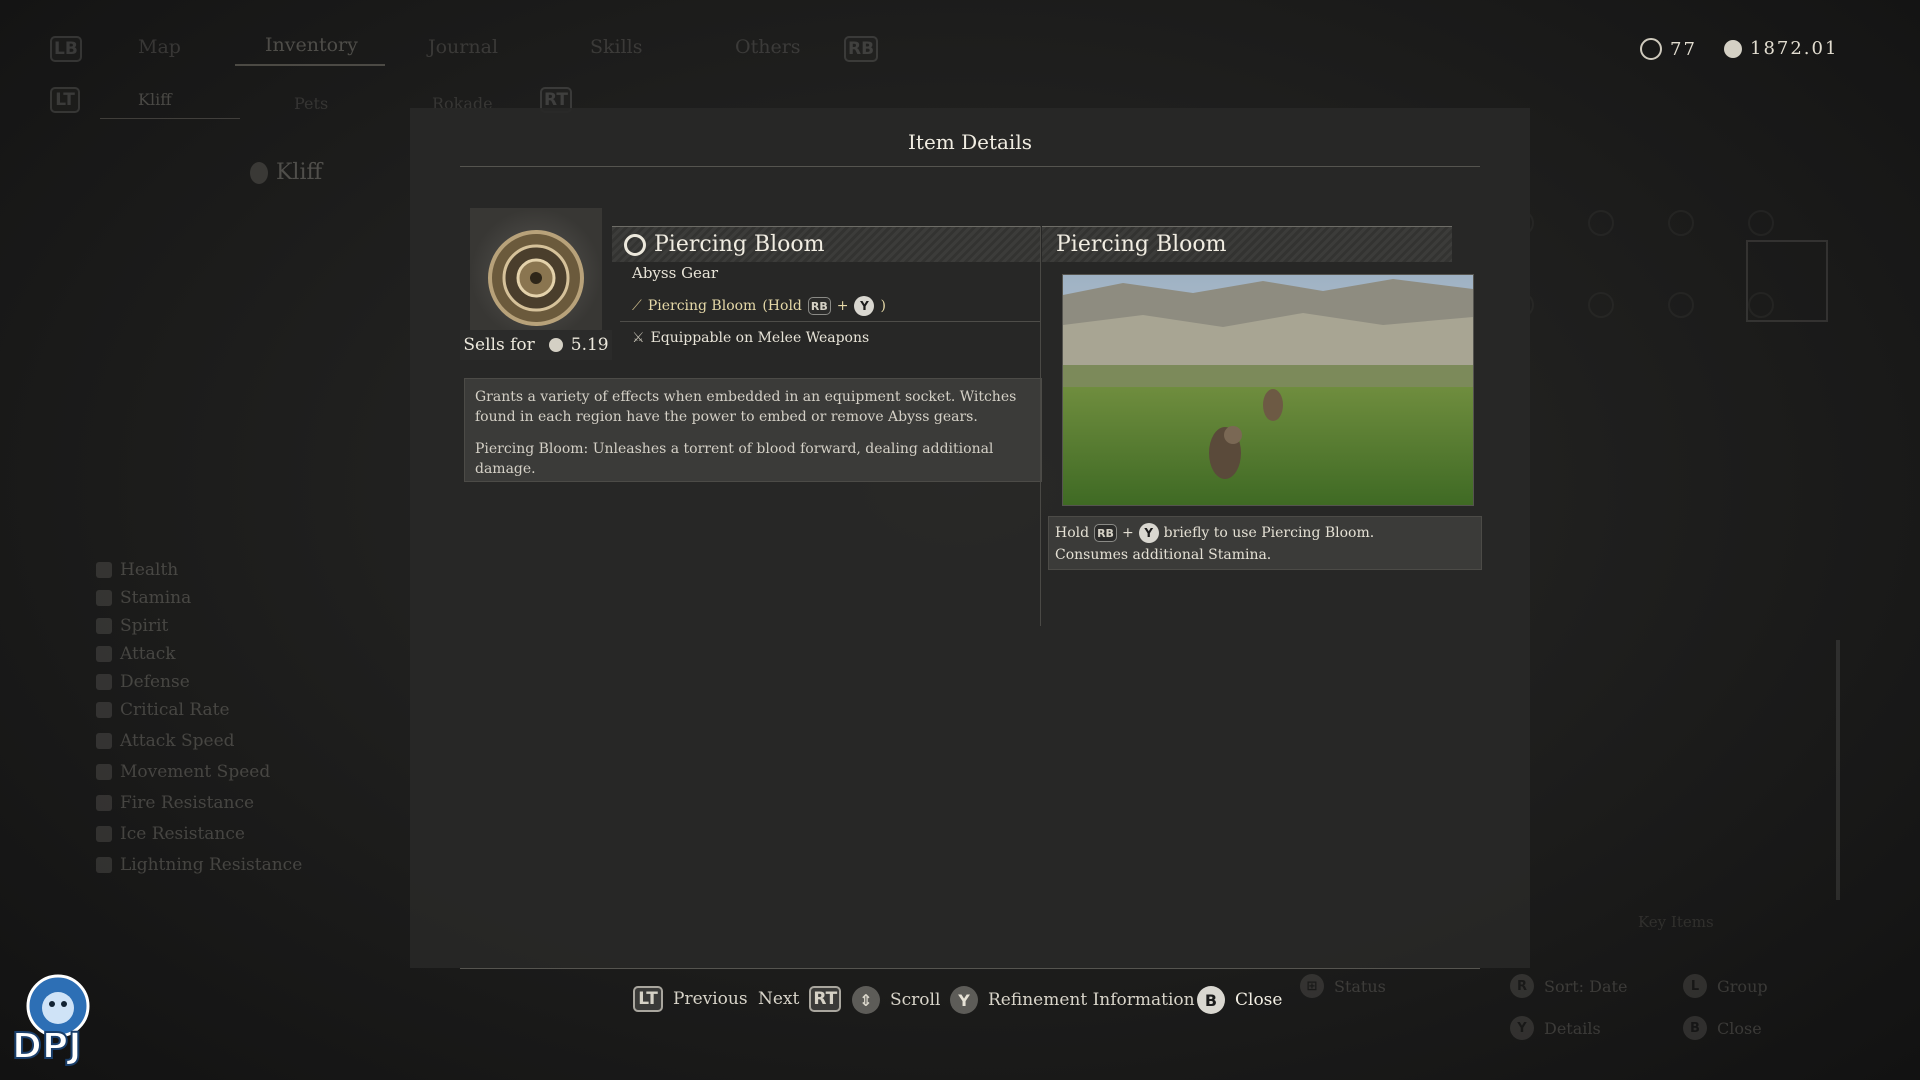 The width and height of the screenshot is (1920, 1080). Describe the element at coordinates (800, 999) in the screenshot. I see `next-action: Next RT` at that location.